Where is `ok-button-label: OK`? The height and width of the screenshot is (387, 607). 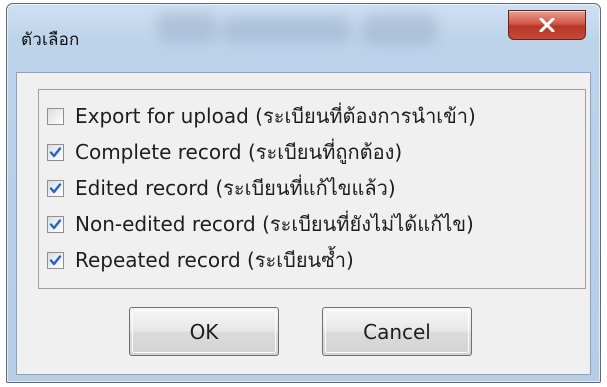 ok-button-label: OK is located at coordinates (204, 331).